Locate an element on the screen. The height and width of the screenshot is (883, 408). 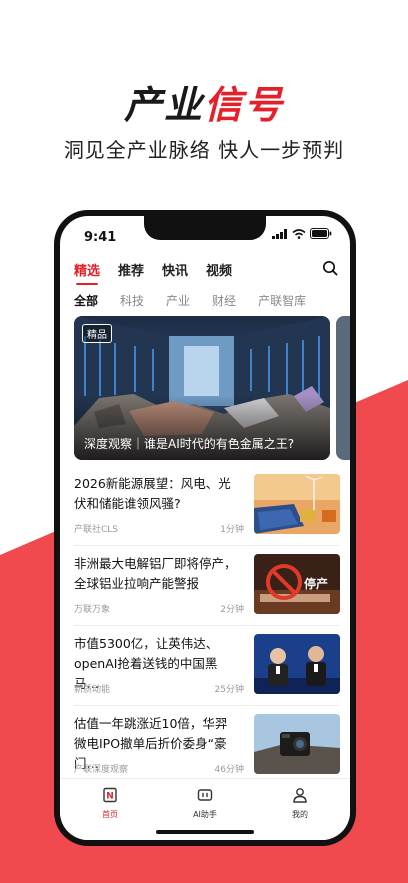
news-title: 非洲最大电解铝厂即将停产，全球铝业拉响产能警报 is located at coordinates (155, 573).